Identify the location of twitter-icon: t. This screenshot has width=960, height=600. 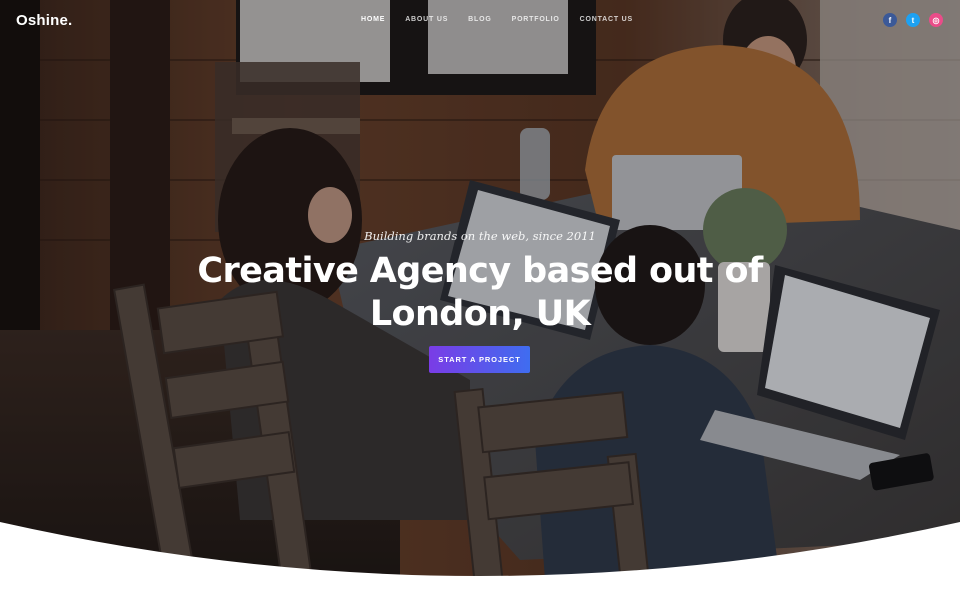
(913, 20).